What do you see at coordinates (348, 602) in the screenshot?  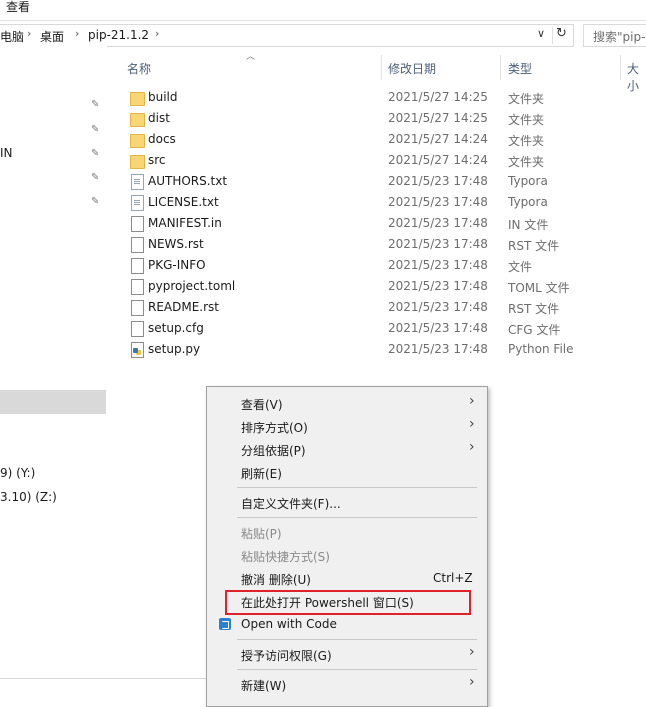 I see `highlight-box` at bounding box center [348, 602].